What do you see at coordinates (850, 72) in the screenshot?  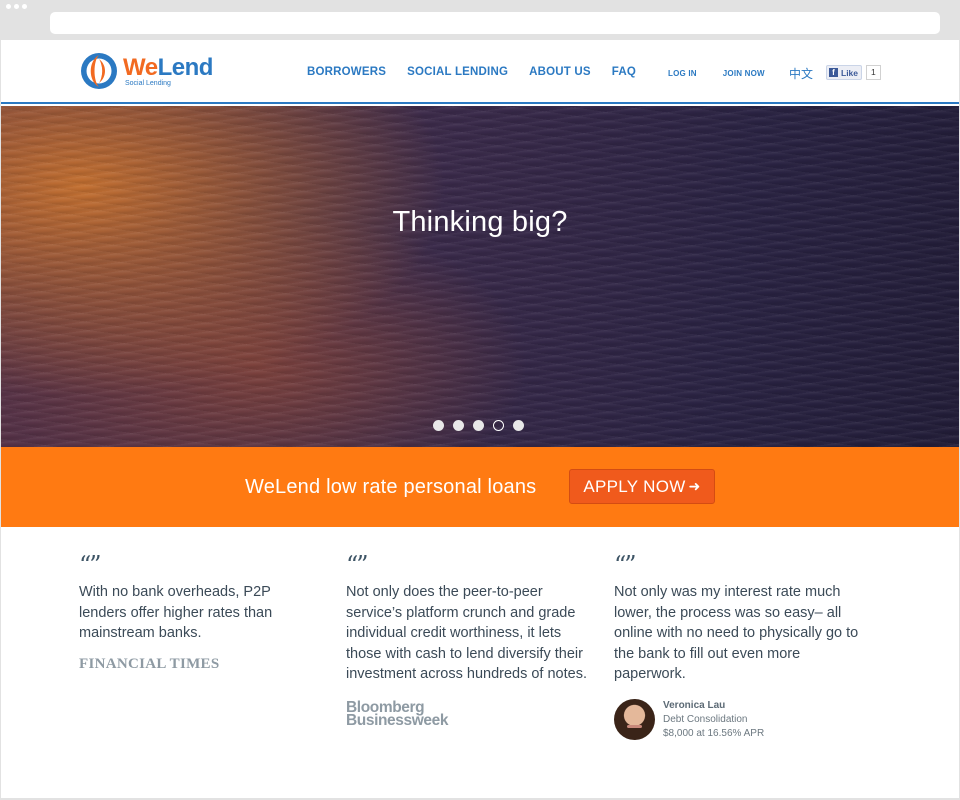 I see `facebook-like-label: Like` at bounding box center [850, 72].